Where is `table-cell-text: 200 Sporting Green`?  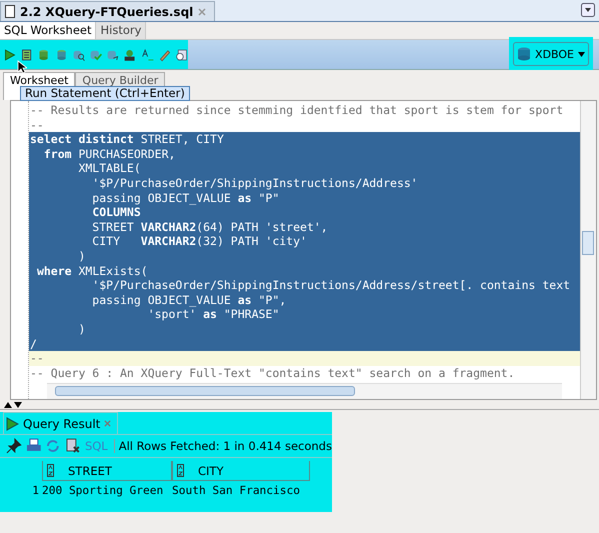
table-cell-text: 200 Sporting Green is located at coordinates (103, 491).